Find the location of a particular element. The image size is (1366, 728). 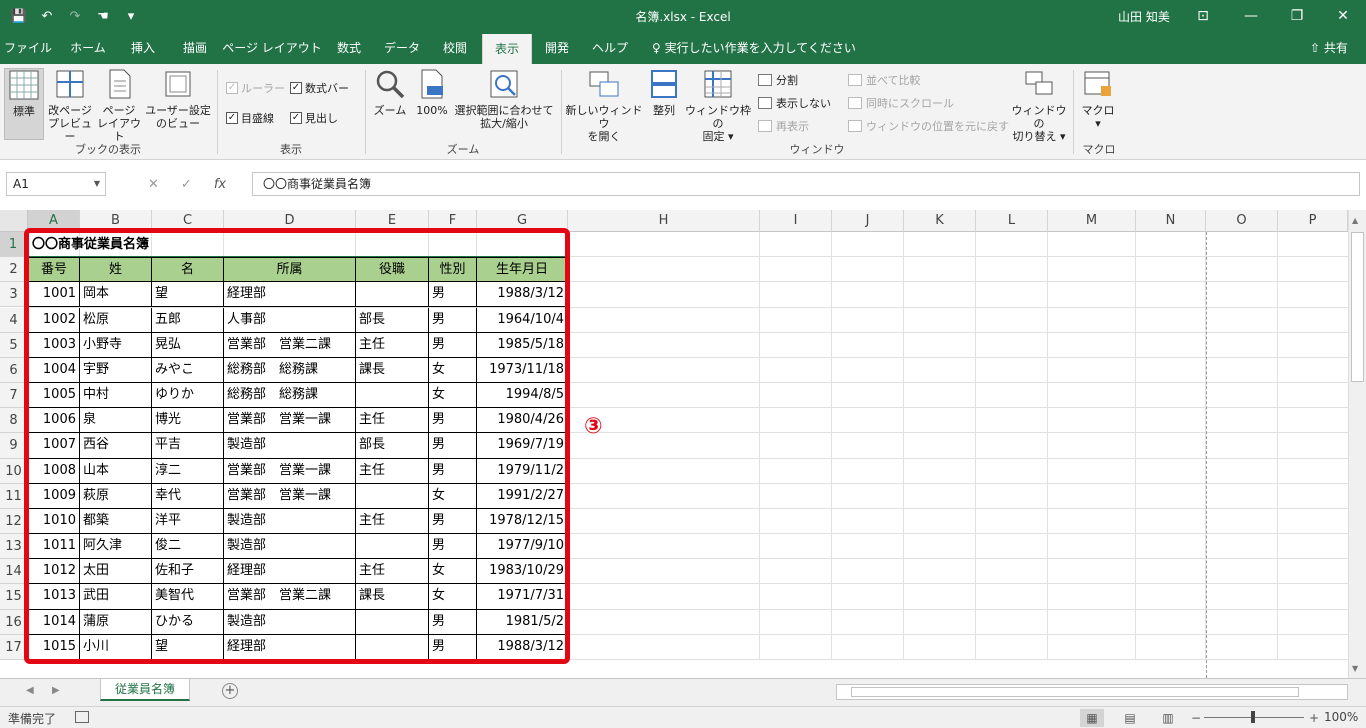

page-layout-label-2: レイアウト is located at coordinates (119, 130).